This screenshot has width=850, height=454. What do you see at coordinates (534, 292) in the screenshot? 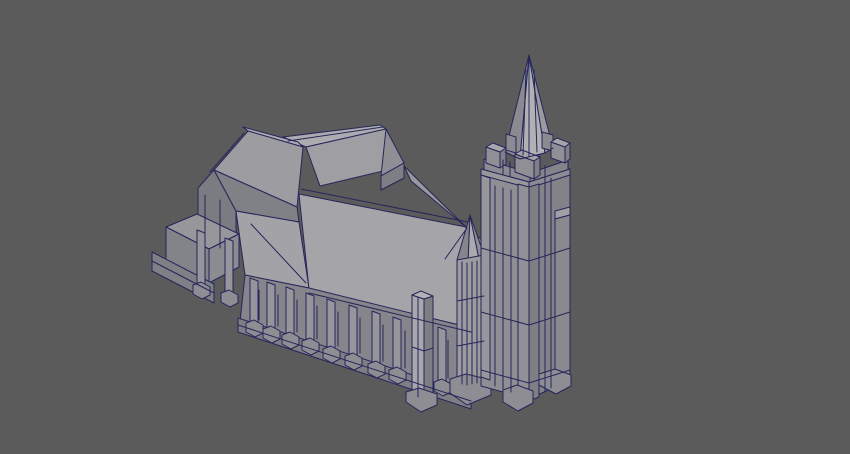
I see `tower-corner-buttress-right` at bounding box center [534, 292].